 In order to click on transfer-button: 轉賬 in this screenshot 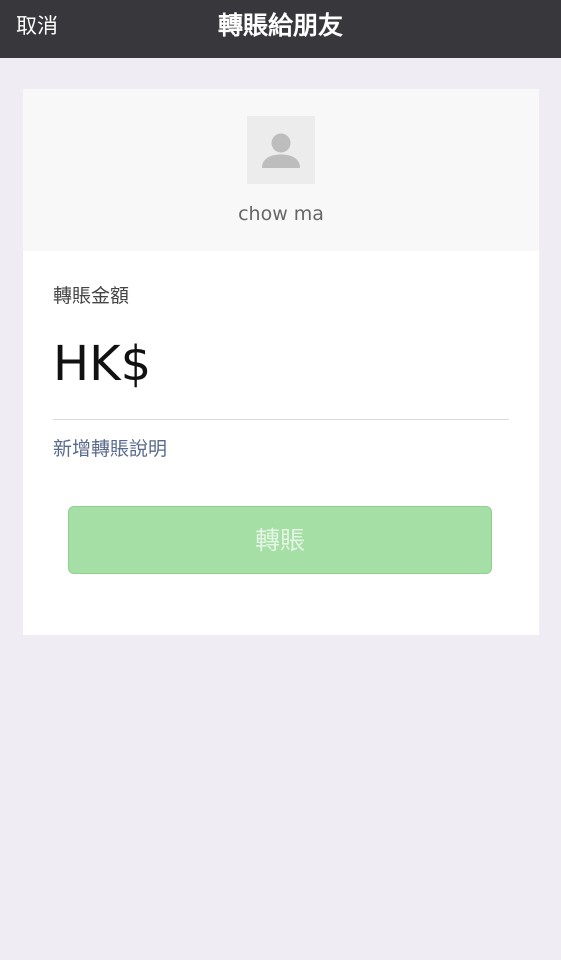, I will do `click(280, 540)`.